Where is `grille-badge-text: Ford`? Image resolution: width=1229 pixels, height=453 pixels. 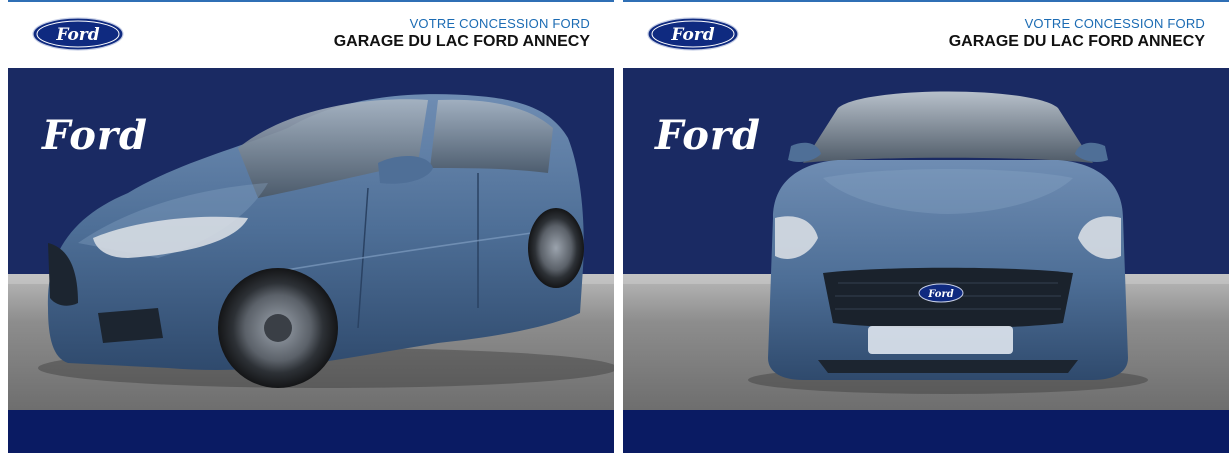 grille-badge-text: Ford is located at coordinates (940, 294).